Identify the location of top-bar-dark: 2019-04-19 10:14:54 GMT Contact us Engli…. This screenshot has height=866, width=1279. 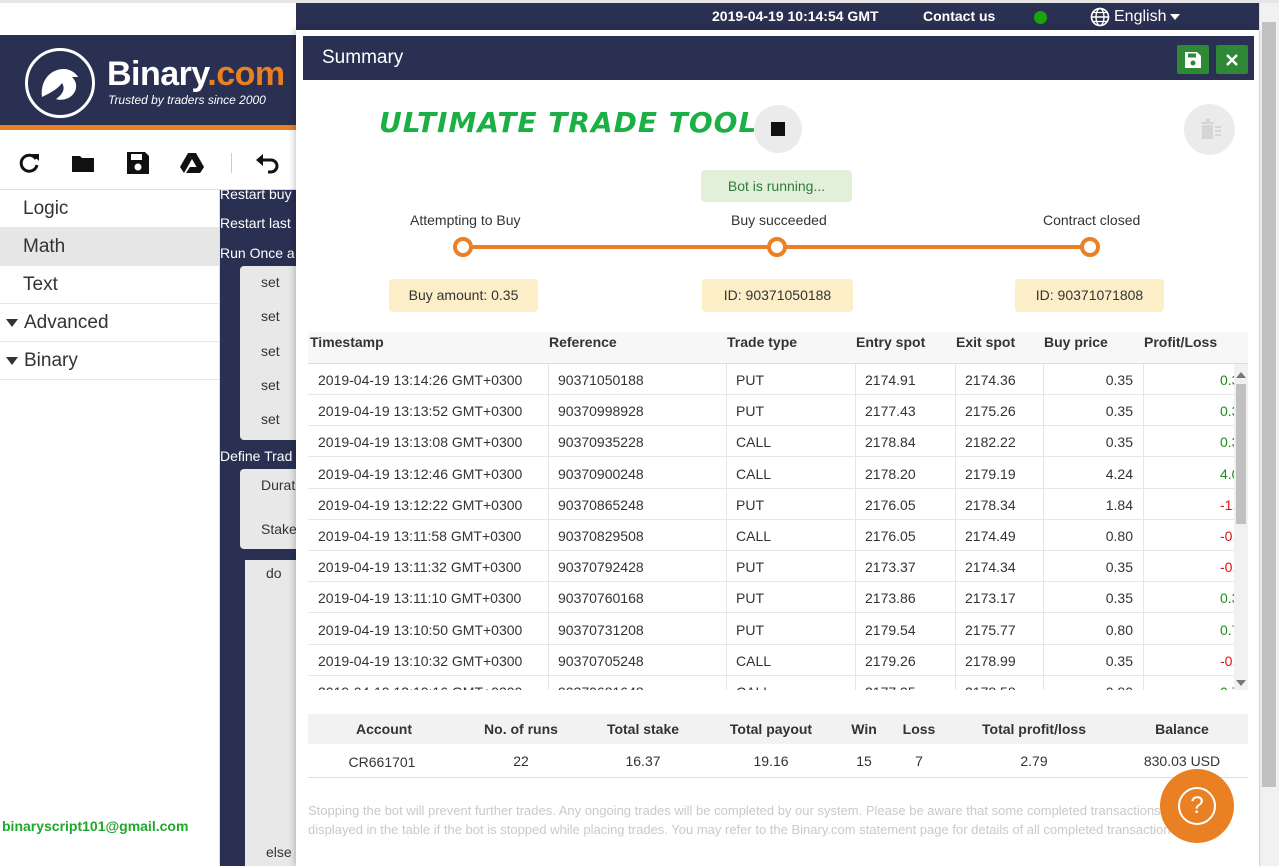
(777, 18).